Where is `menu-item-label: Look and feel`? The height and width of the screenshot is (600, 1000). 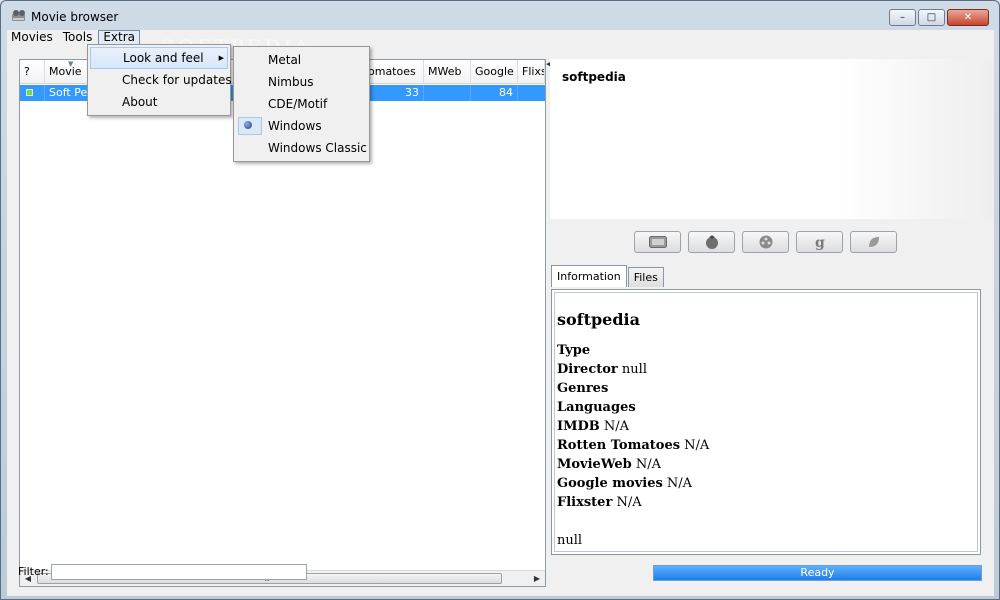
menu-item-label: Look and feel is located at coordinates (163, 58).